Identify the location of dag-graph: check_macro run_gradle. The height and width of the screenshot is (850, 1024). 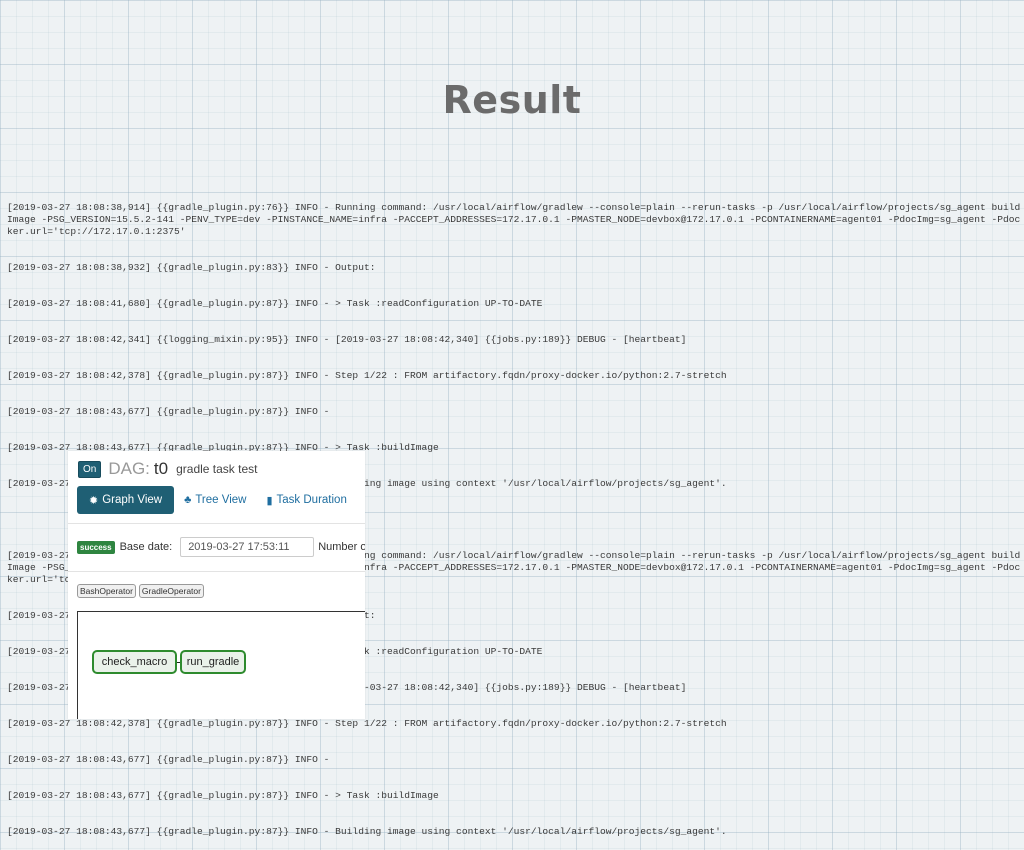
(221, 665).